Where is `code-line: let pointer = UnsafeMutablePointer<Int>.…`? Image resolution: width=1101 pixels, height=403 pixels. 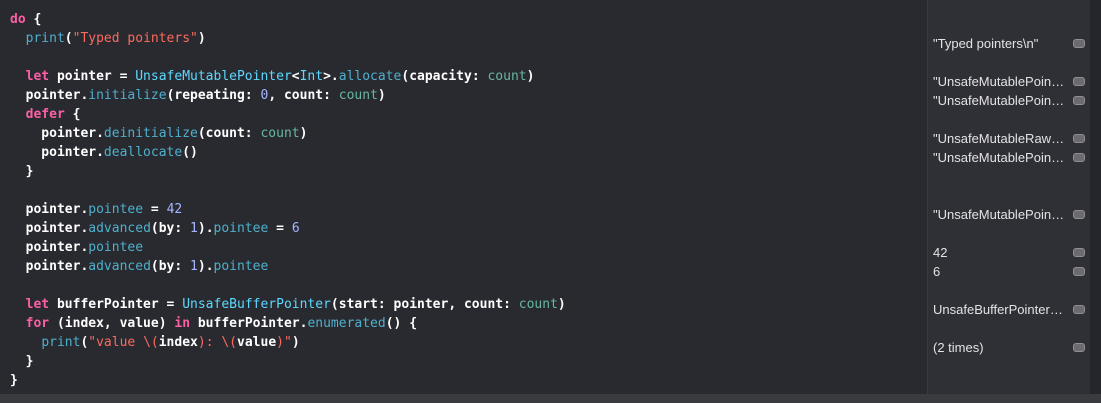 code-line: let pointer = UnsafeMutablePointer<Int>.… is located at coordinates (272, 76).